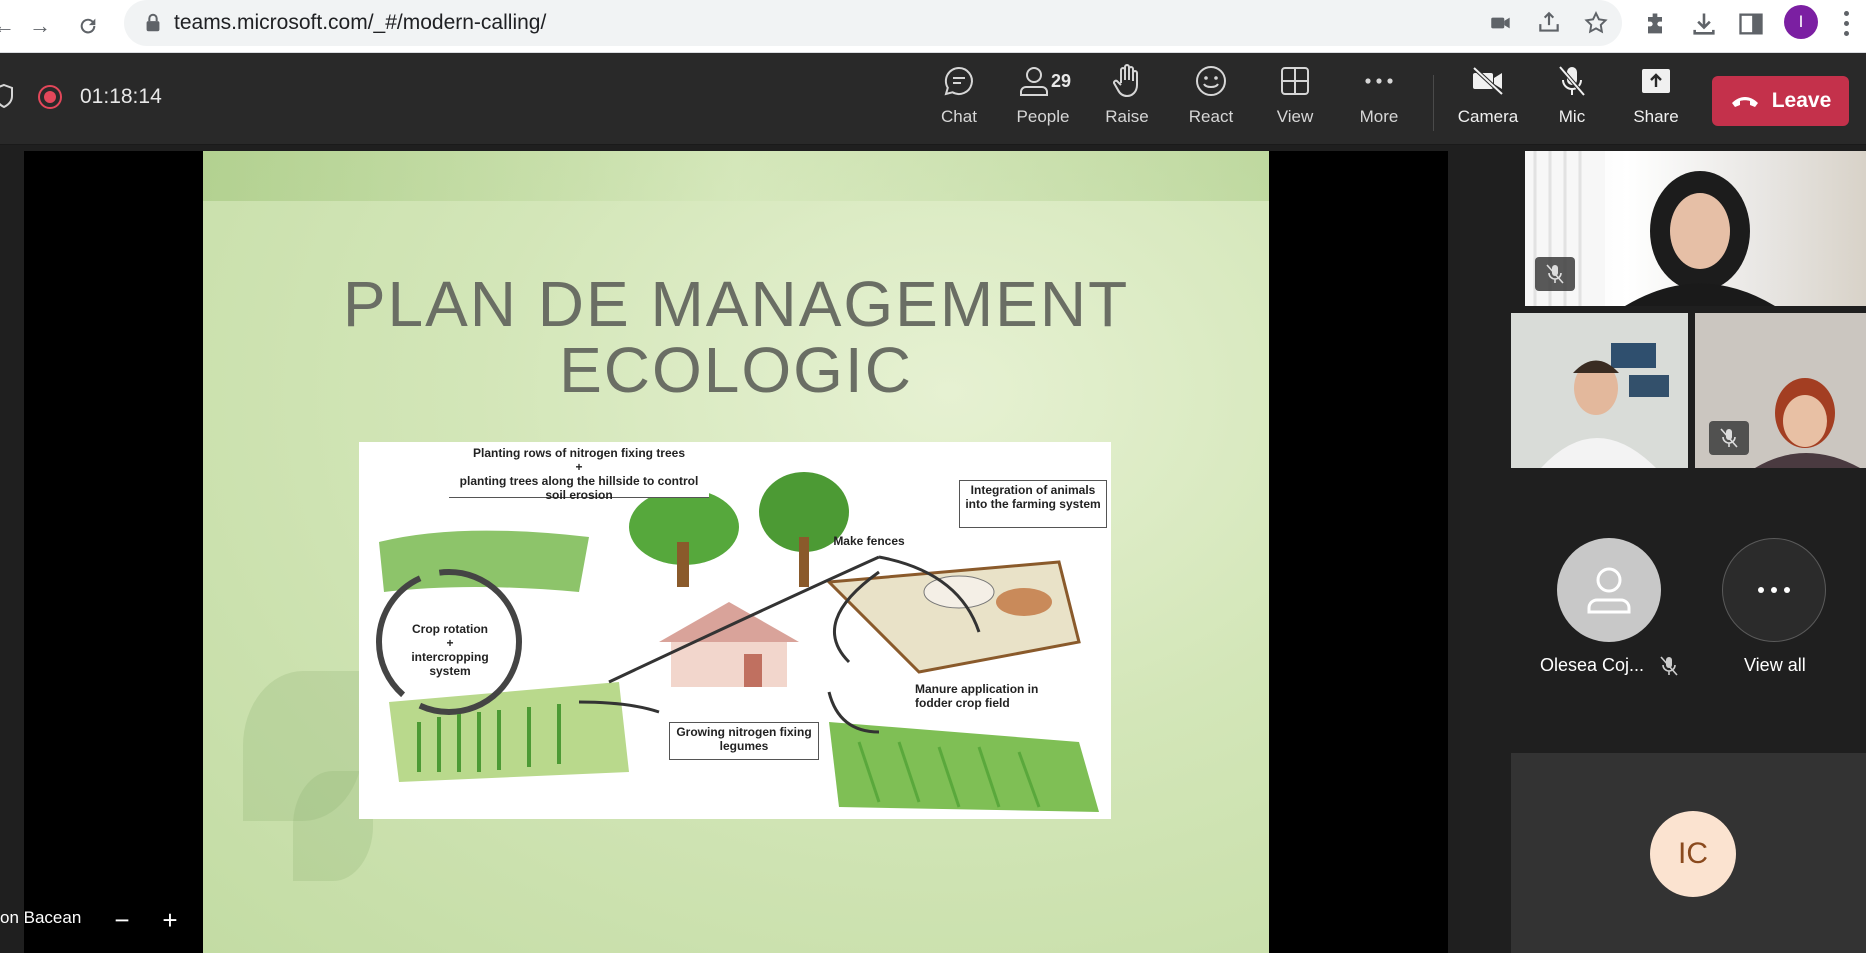 The image size is (1866, 953). I want to click on slide-title-line1: PLAN DE MANAGEMENT, so click(736, 304).